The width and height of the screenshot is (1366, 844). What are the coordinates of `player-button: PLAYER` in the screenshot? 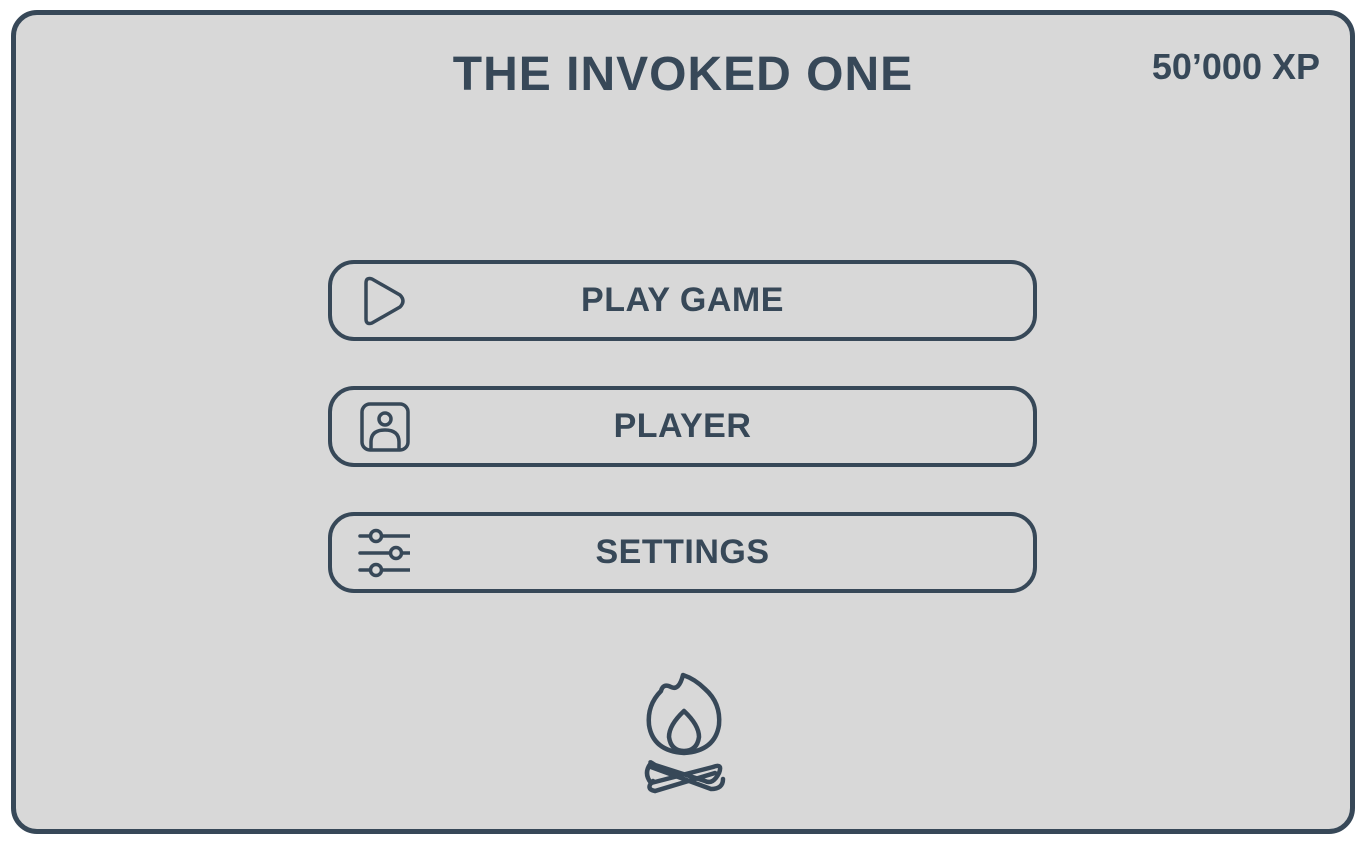 It's located at (682, 426).